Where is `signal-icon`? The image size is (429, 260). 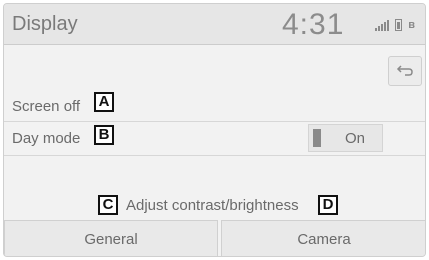 signal-icon is located at coordinates (382, 25).